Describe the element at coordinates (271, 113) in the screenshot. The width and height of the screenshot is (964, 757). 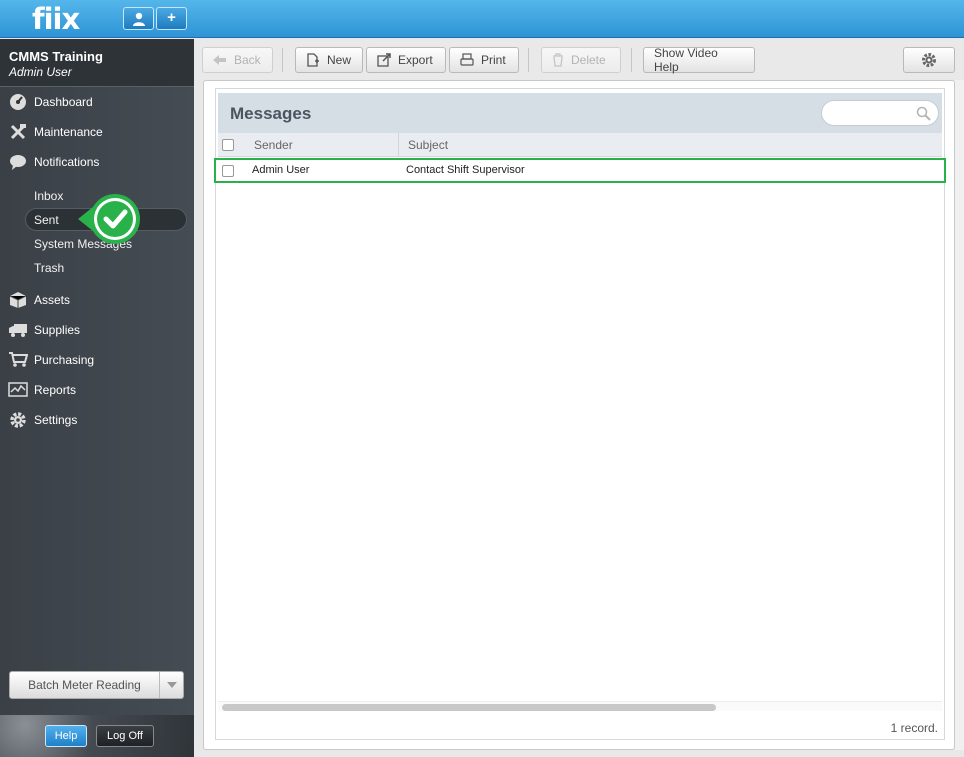
I see `page-title: Messages` at that location.